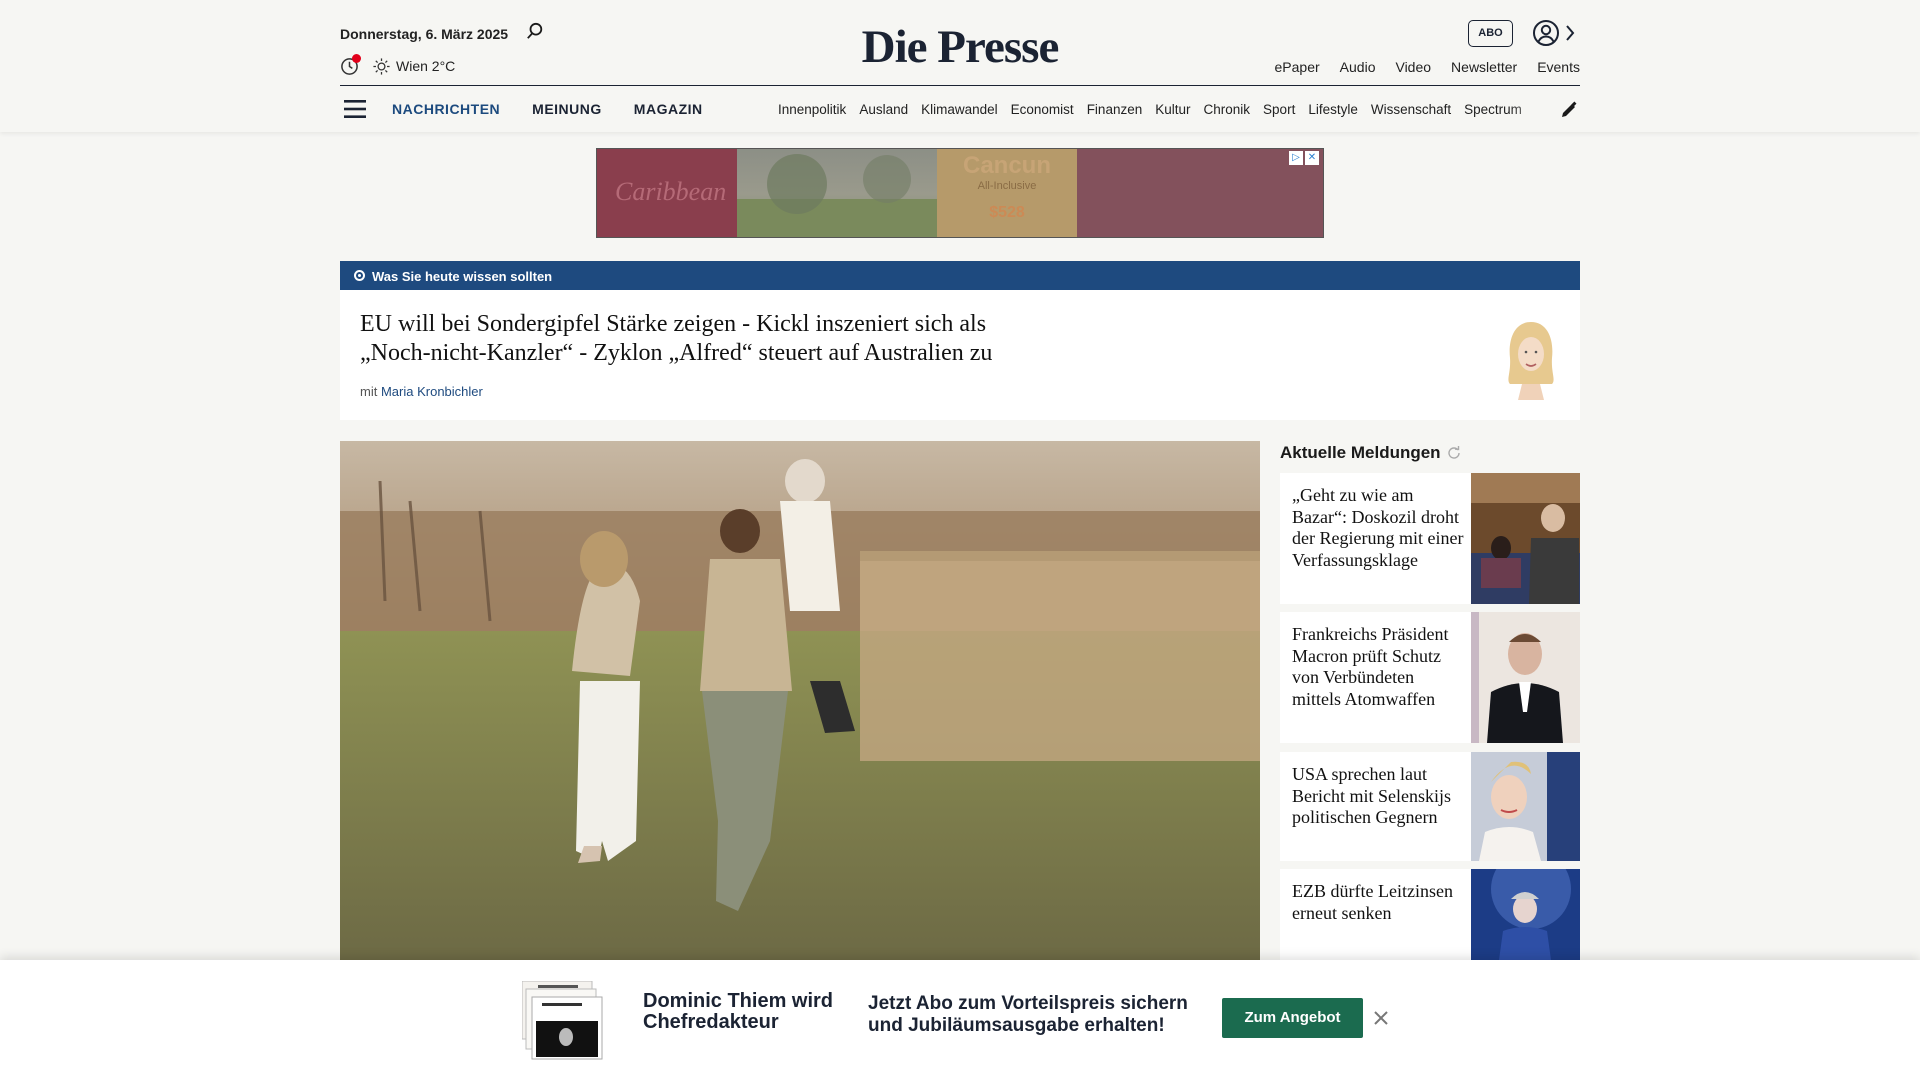 This screenshot has width=1920, height=1080. I want to click on subnav-wissenschaft: Wissenschaft, so click(1411, 109).